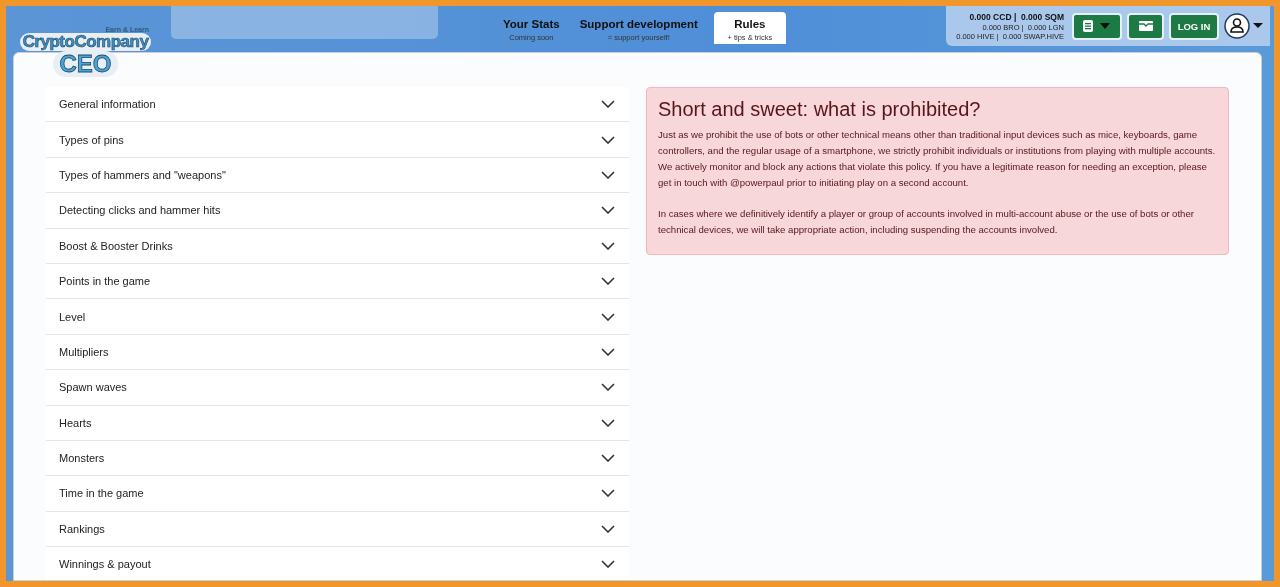 The width and height of the screenshot is (1280, 587). I want to click on alert-paragraph: In cases where we definitively identify a player or group of accounts involved in multi-account abuse or the use of bots or other technical devices, we will take appropriate action, including suspending the accounts involved., so click(926, 222).